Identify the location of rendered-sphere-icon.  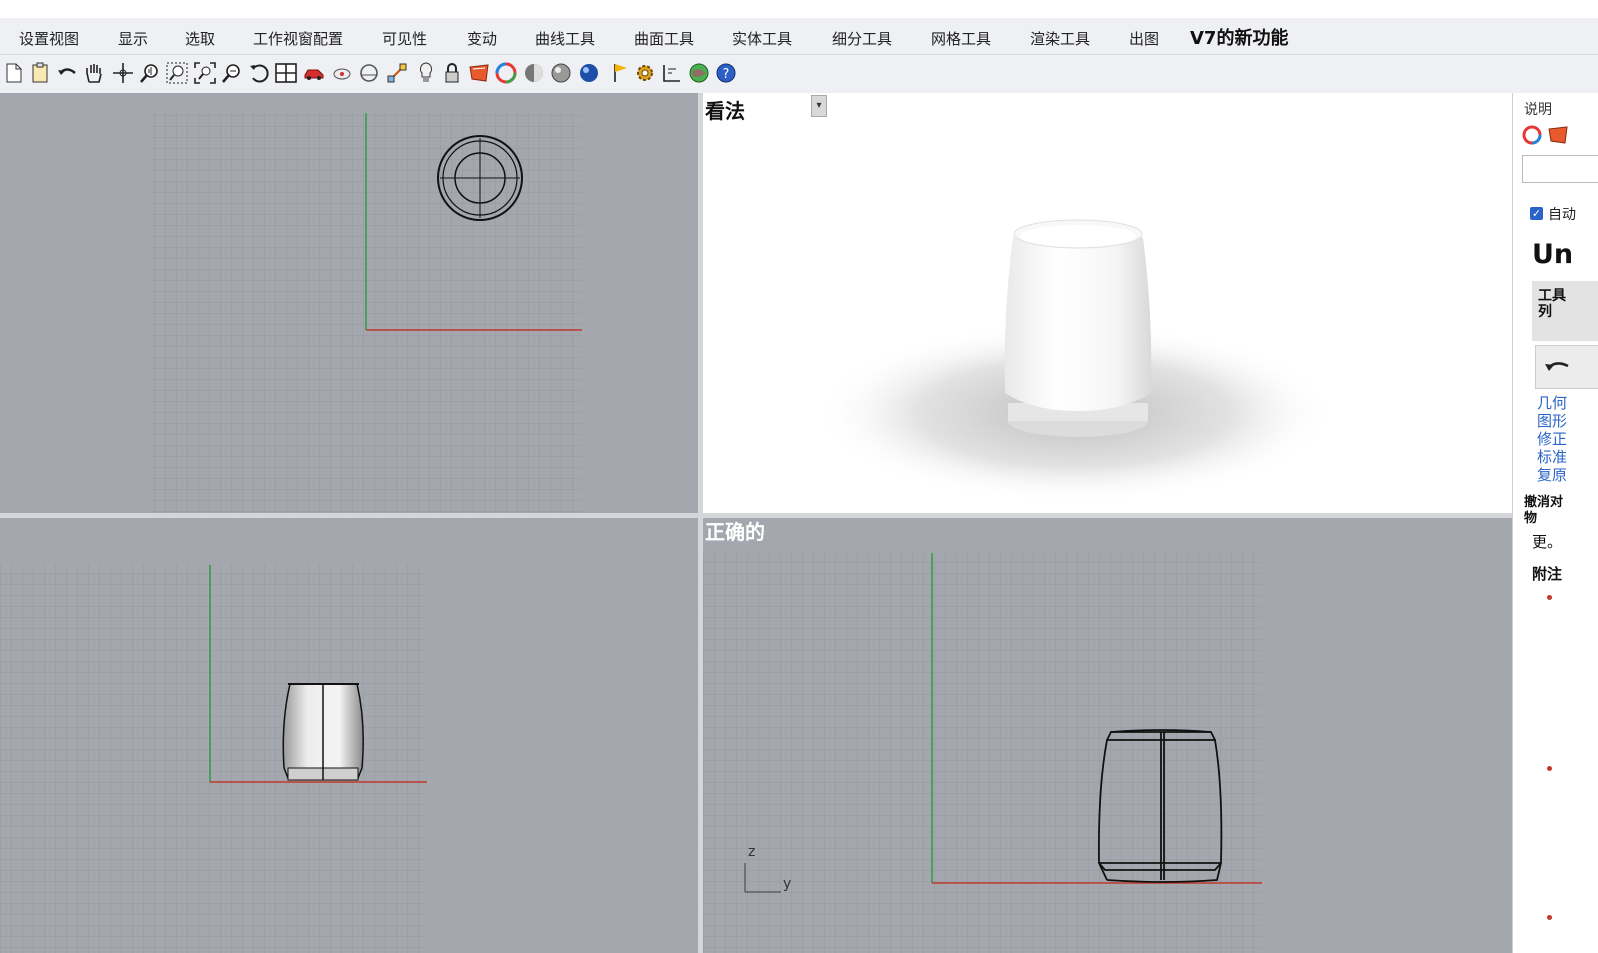
(561, 73).